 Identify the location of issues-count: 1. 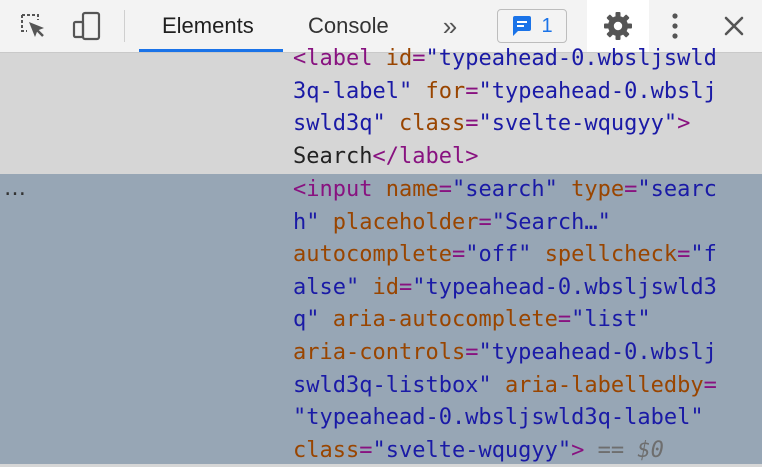
(547, 25).